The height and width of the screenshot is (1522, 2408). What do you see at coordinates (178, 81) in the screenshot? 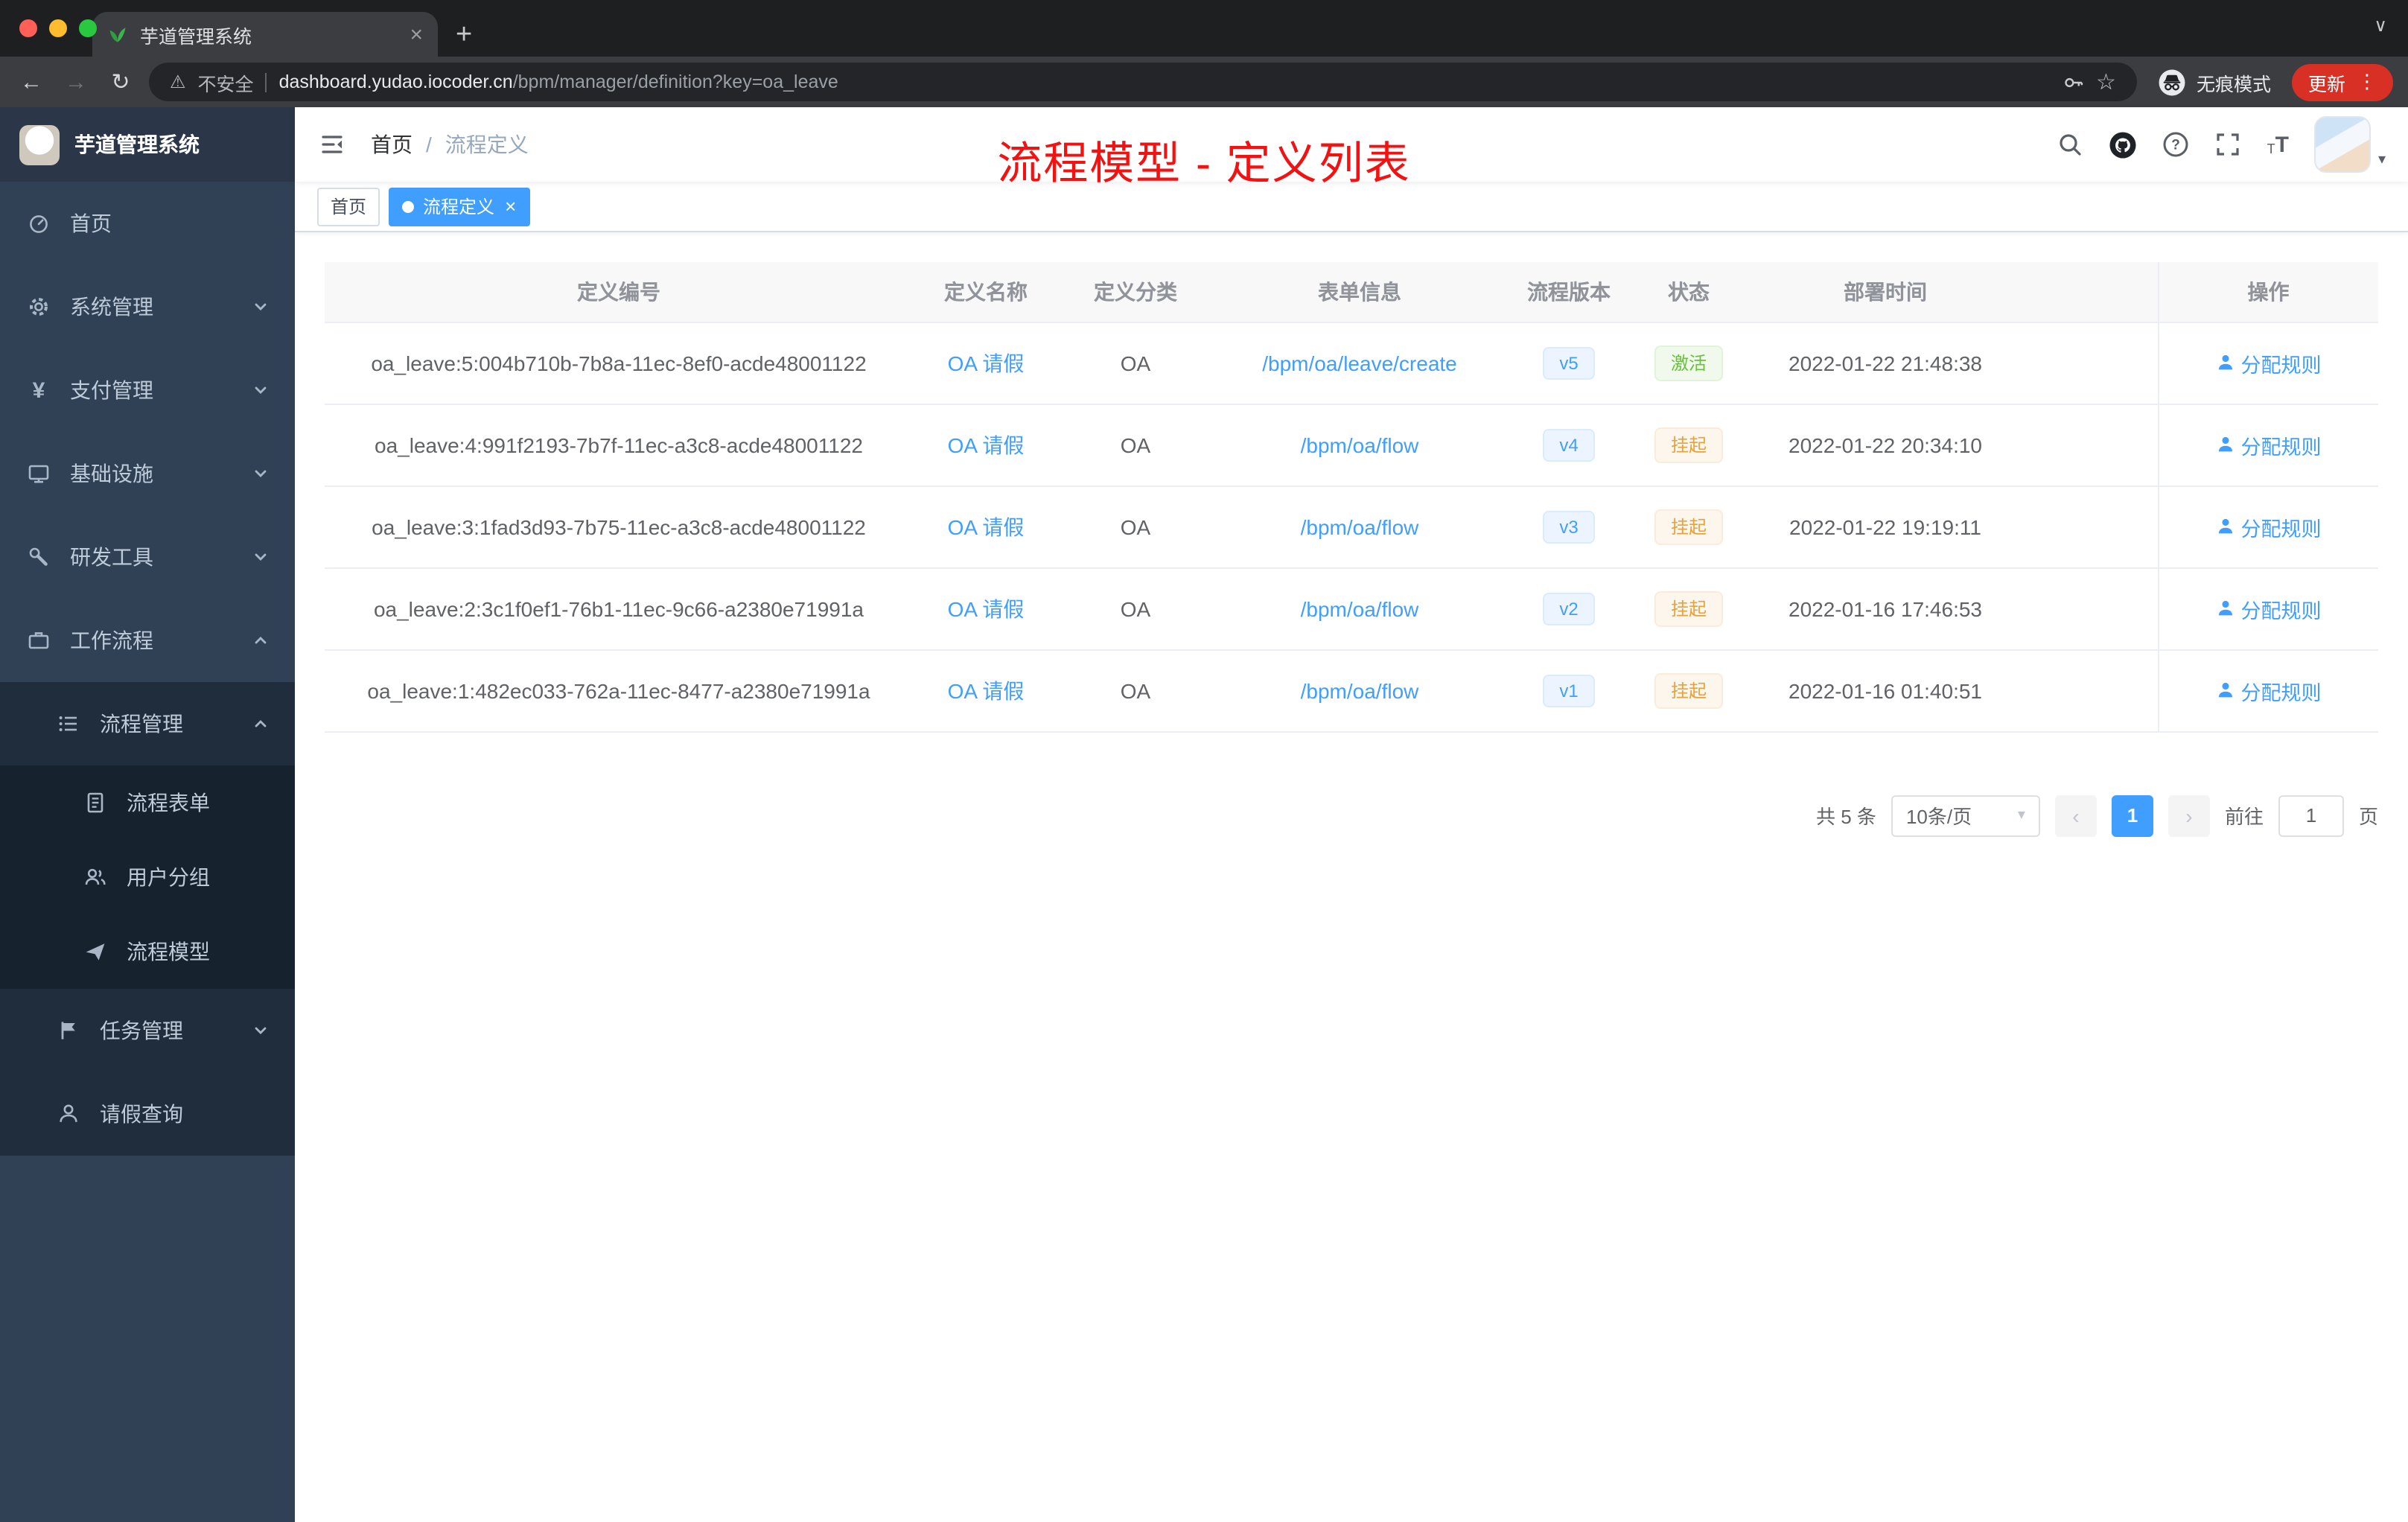
I see `security-warning-icon: ⚠` at bounding box center [178, 81].